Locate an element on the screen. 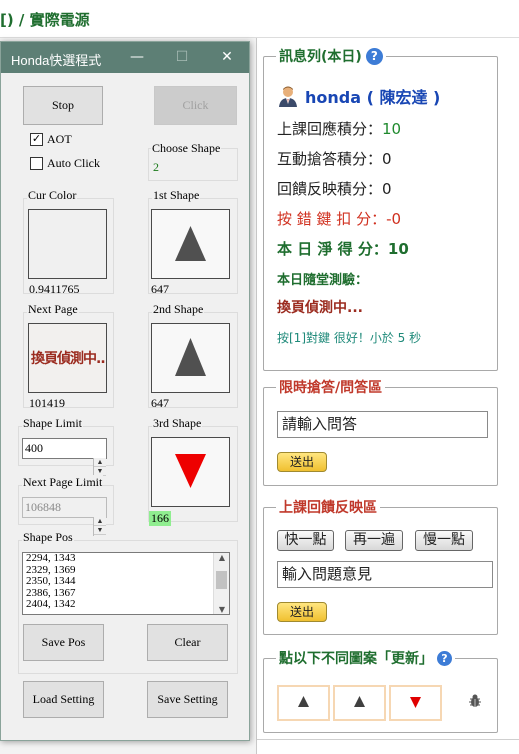  down-triangle-icon is located at coordinates (190, 471).